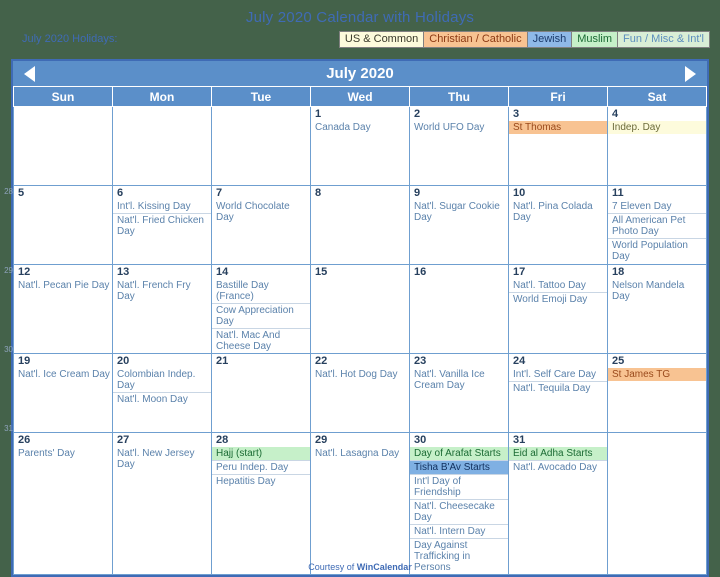  I want to click on calendar-cell-day-24: 24 Int'l. Self Care Day Nat'l. Tequila Day, so click(558, 393).